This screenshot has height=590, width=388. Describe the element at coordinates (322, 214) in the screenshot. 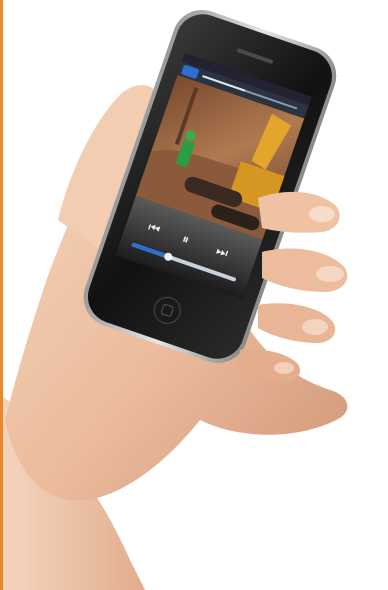

I see `fingernail-index` at that location.